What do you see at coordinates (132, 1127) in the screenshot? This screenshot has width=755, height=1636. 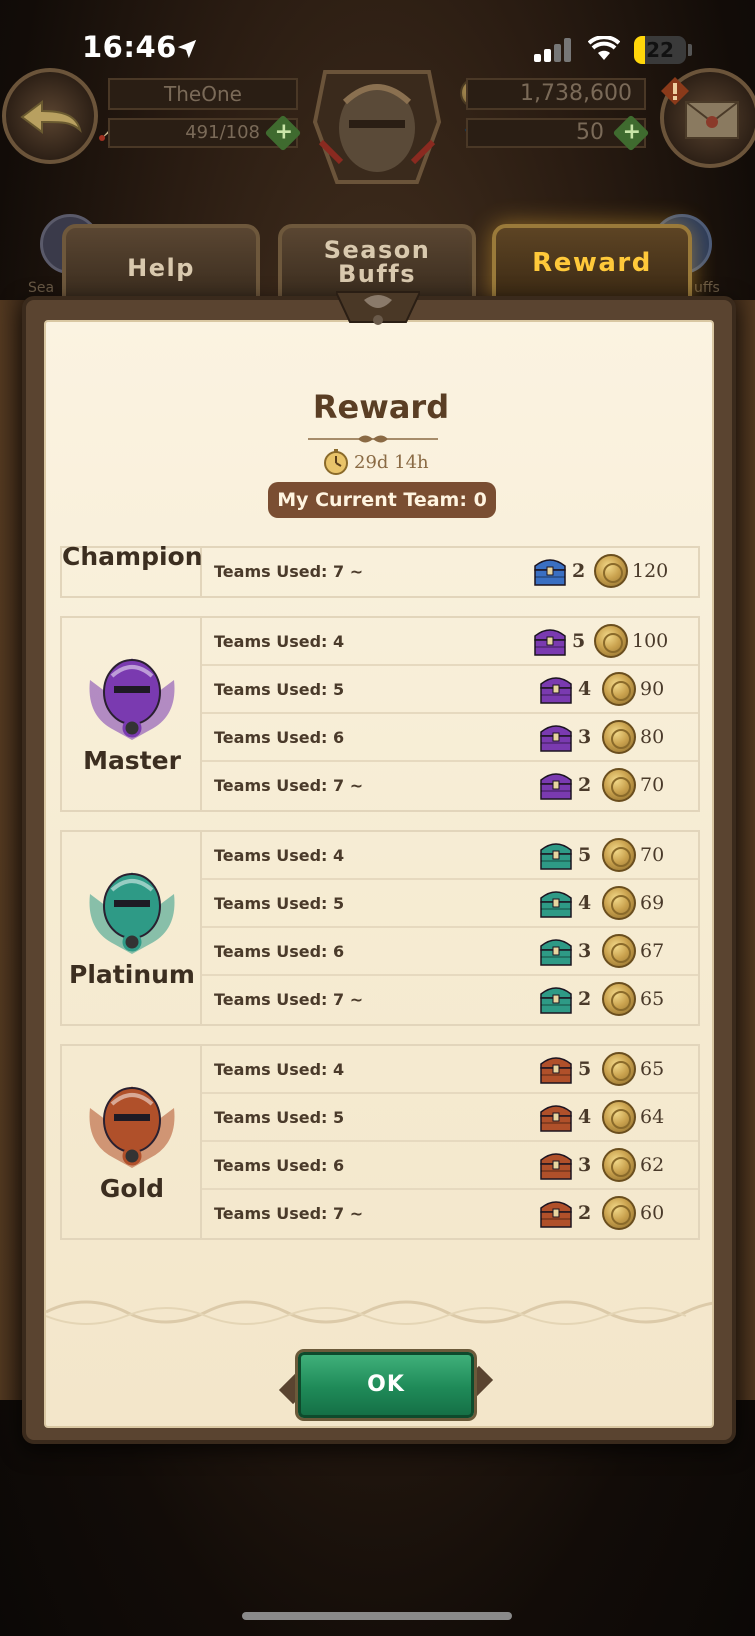 I see `gold-rank-badge-icon` at bounding box center [132, 1127].